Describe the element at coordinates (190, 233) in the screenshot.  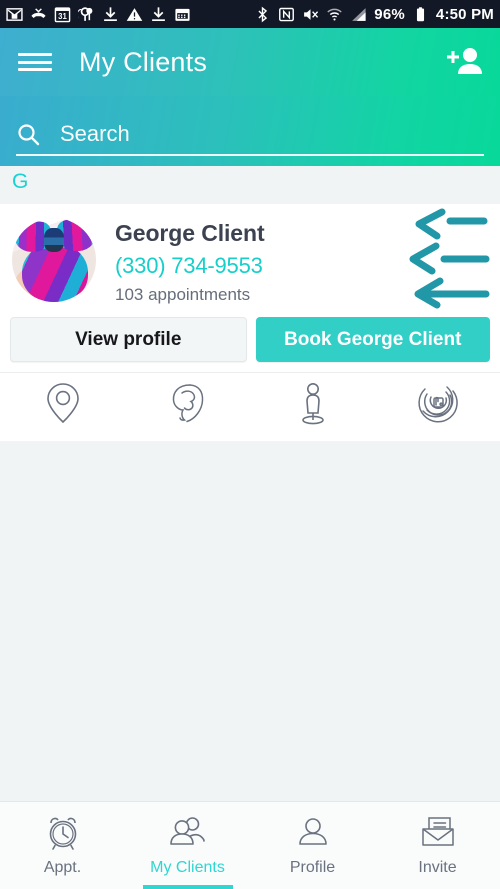
I see `client-name: George Client` at that location.